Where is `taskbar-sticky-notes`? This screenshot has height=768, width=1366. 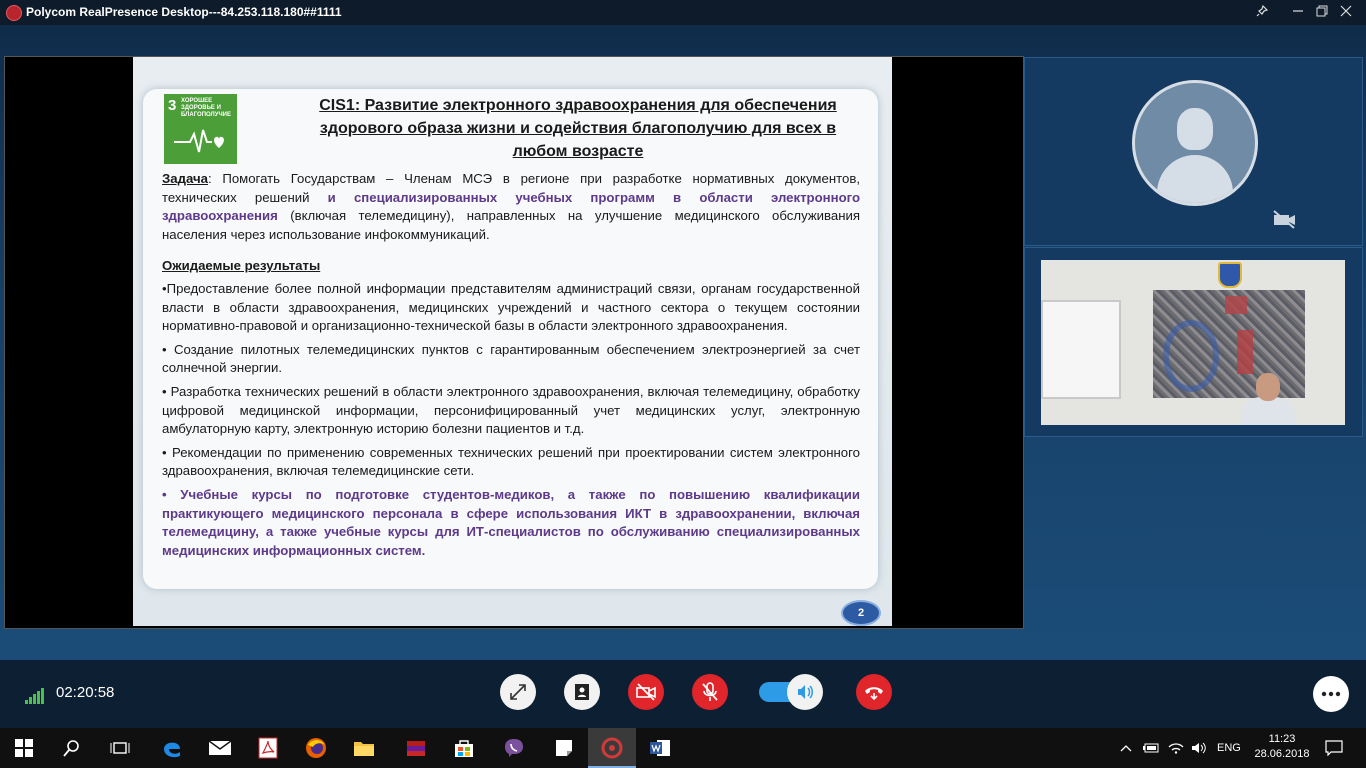
taskbar-sticky-notes is located at coordinates (564, 748).